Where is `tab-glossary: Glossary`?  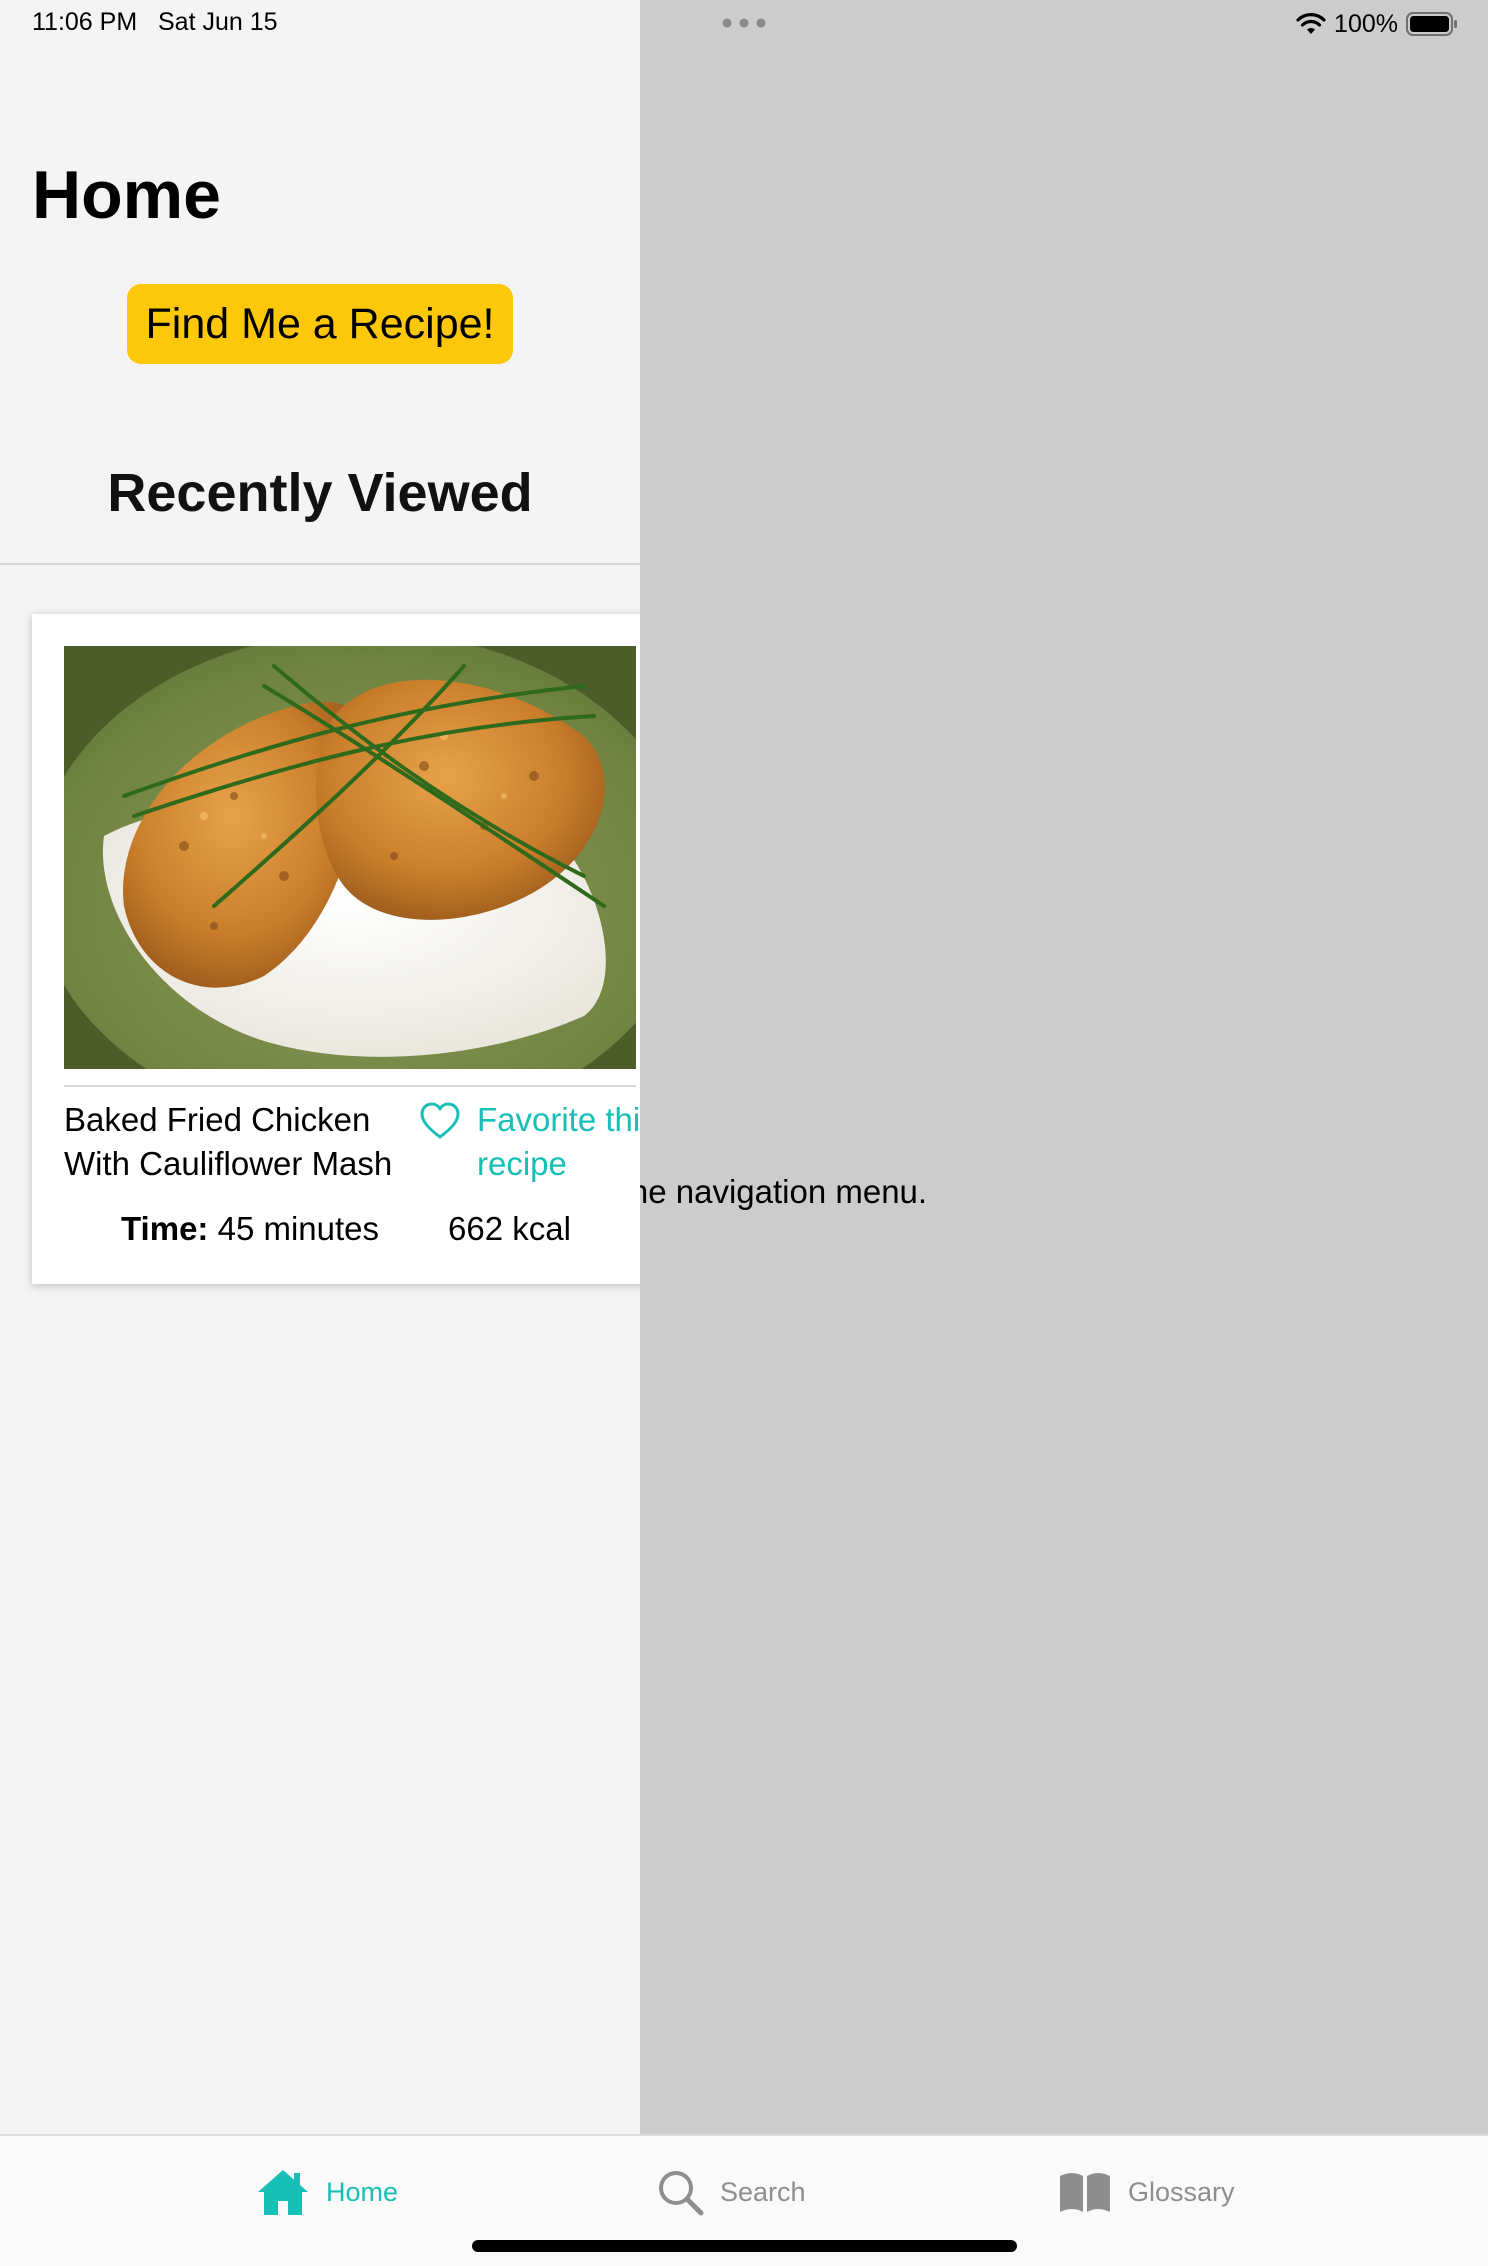
tab-glossary: Glossary is located at coordinates (1146, 2192).